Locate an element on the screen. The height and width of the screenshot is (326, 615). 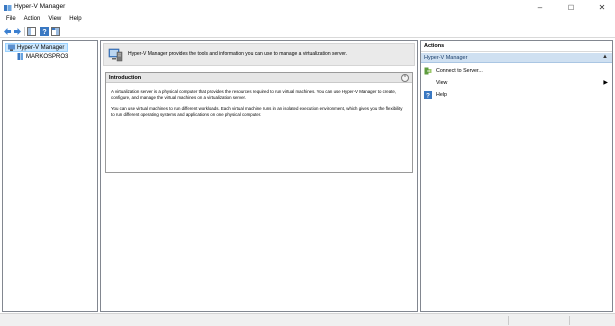
actions-header: Actions is located at coordinates (516, 46).